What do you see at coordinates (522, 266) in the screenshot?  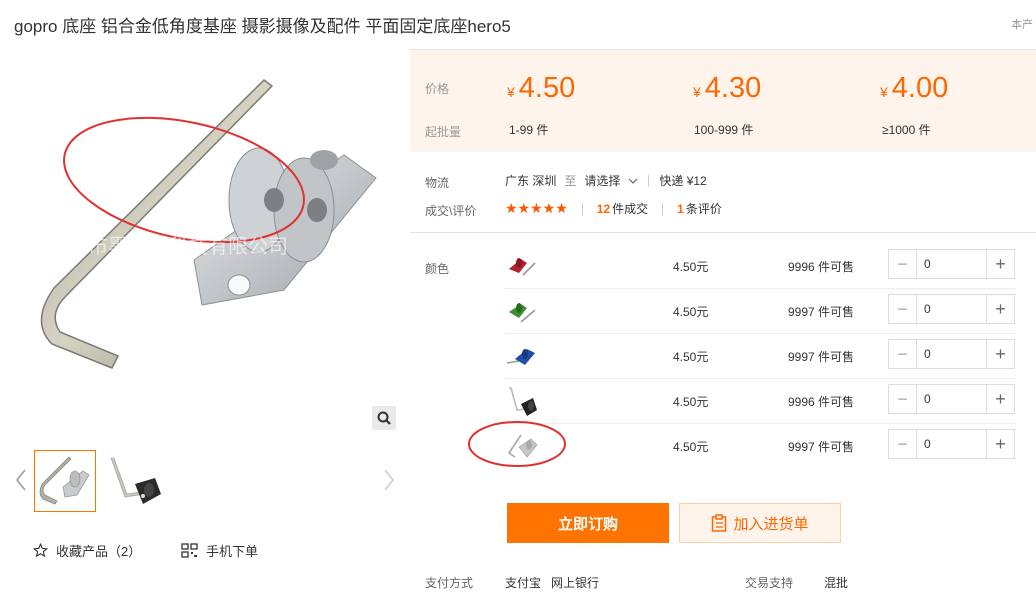 I see `sku-thumb-red-mount` at bounding box center [522, 266].